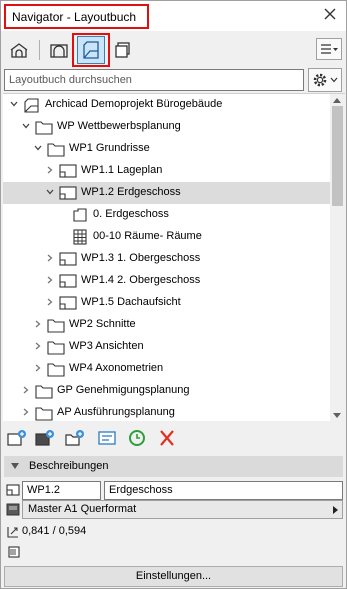 The width and height of the screenshot is (347, 589). I want to click on tree-row-label: 0. Erdgeschoss, so click(131, 214).